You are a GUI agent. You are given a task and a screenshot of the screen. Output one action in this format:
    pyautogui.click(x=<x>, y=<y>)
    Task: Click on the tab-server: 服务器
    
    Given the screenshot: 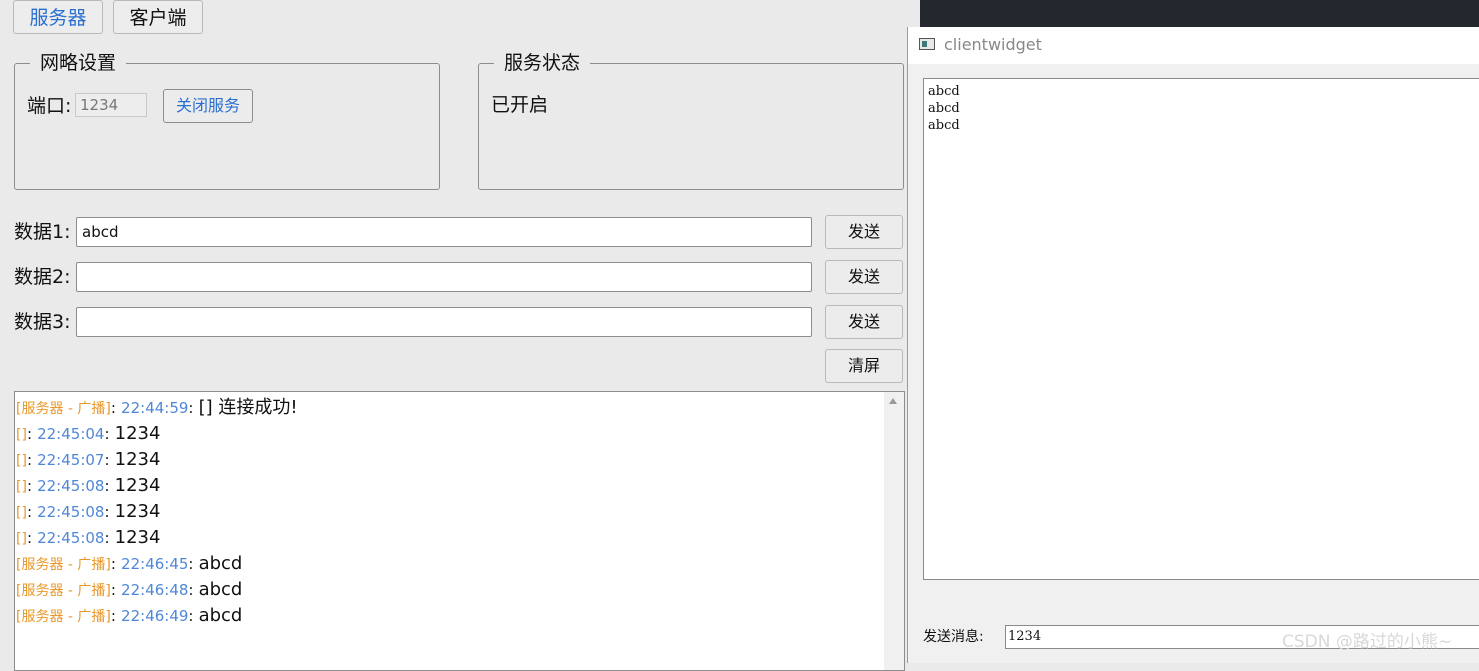 What is the action you would take?
    pyautogui.click(x=58, y=17)
    